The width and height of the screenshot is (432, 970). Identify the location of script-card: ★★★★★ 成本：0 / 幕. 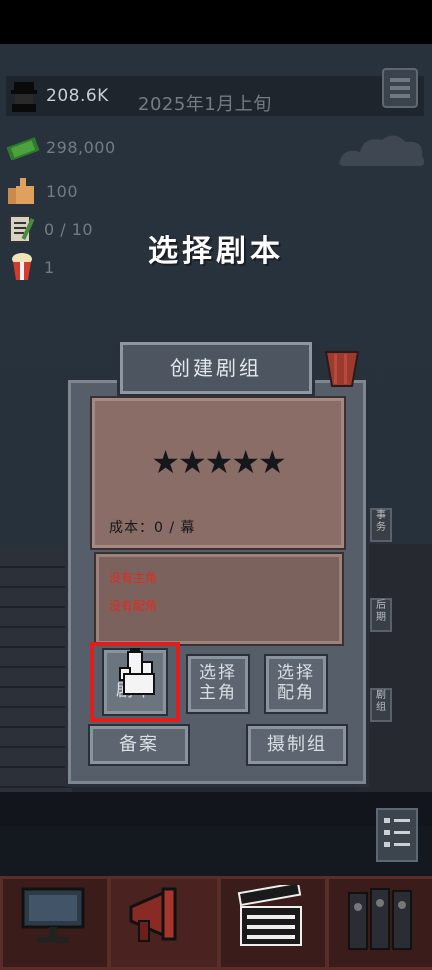
(218, 473).